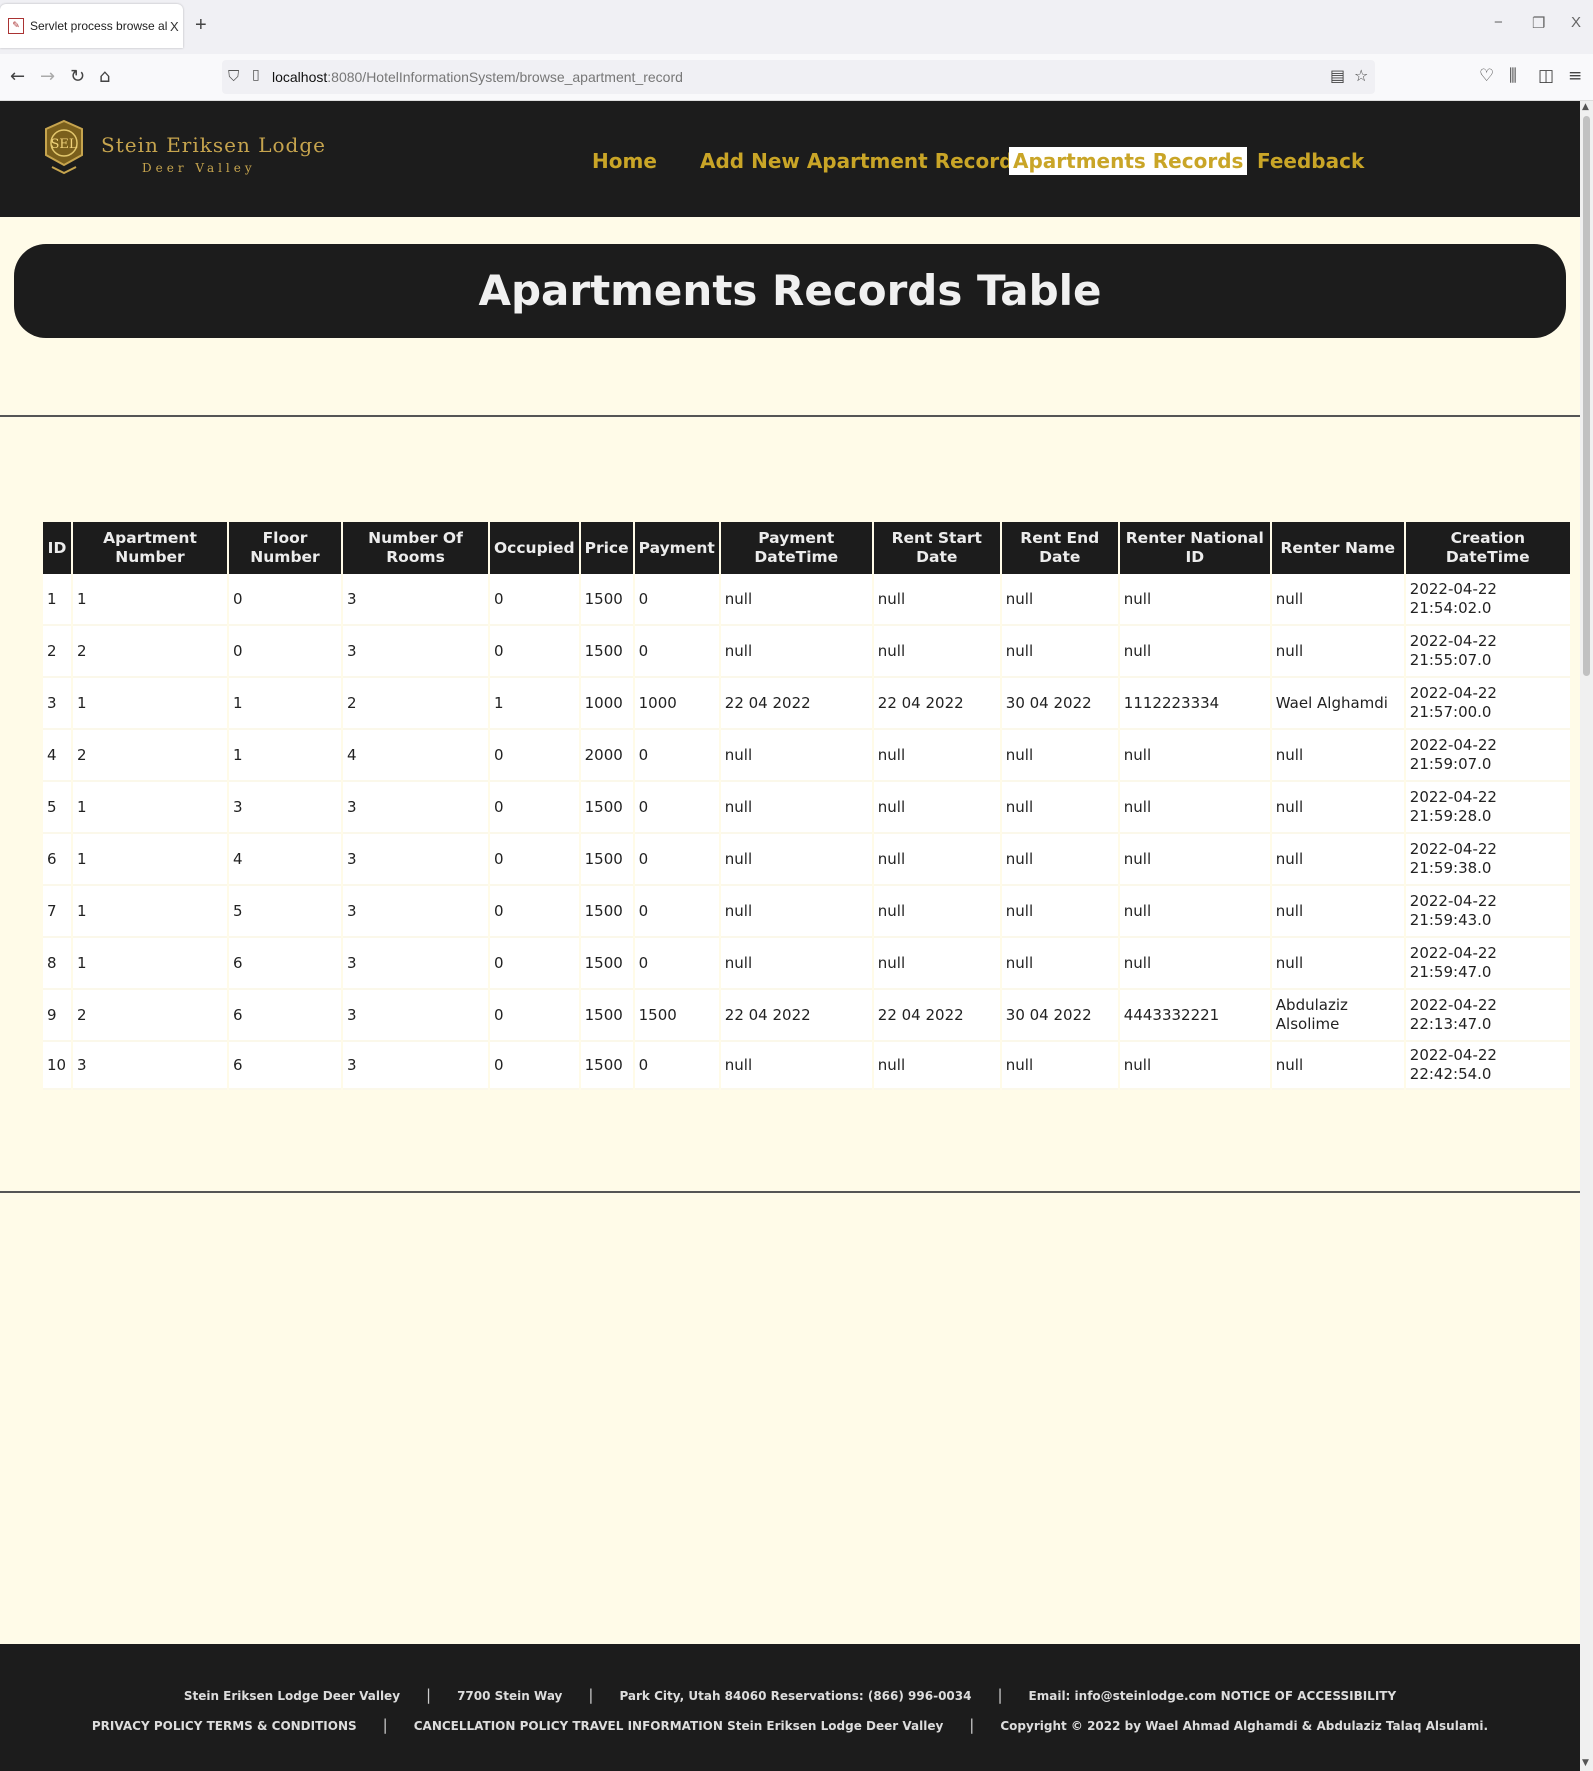 The image size is (1593, 1771). What do you see at coordinates (285, 808) in the screenshot?
I see `cell-floor: 3` at bounding box center [285, 808].